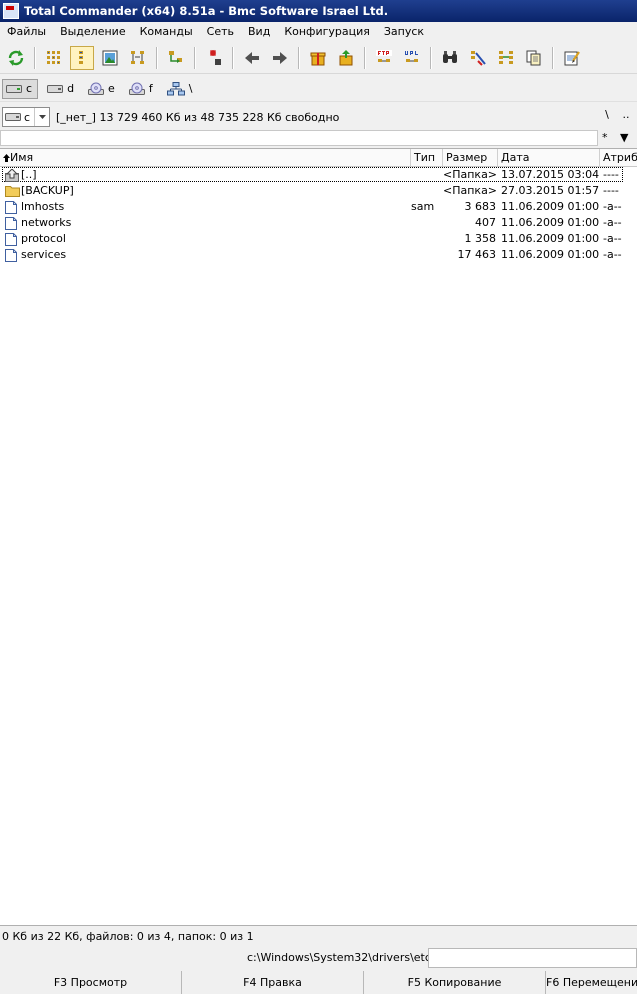 The height and width of the screenshot is (994, 637). I want to click on full-view-button, so click(82, 57).